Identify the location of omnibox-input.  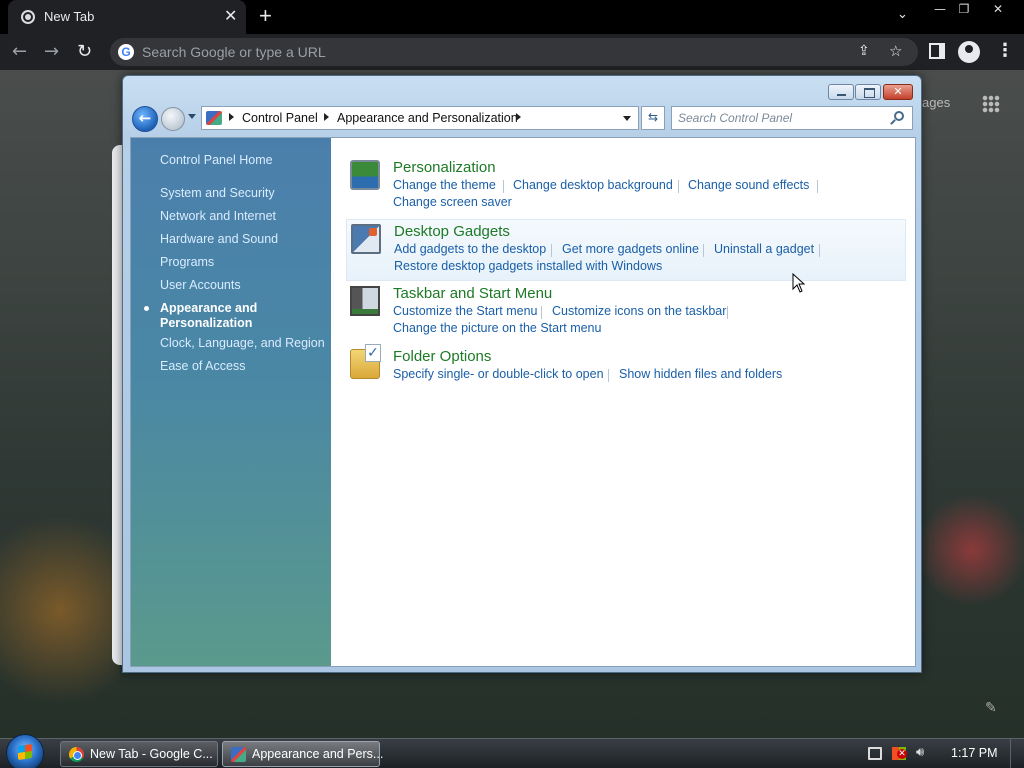
(482, 52).